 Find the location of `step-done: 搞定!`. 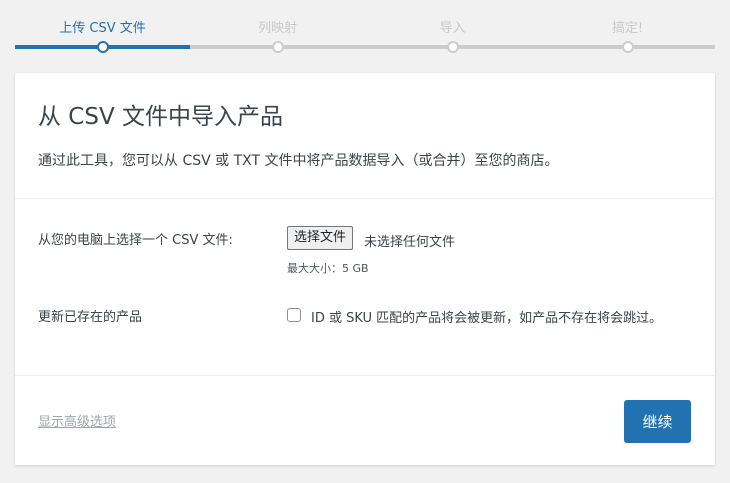

step-done: 搞定! is located at coordinates (627, 28).